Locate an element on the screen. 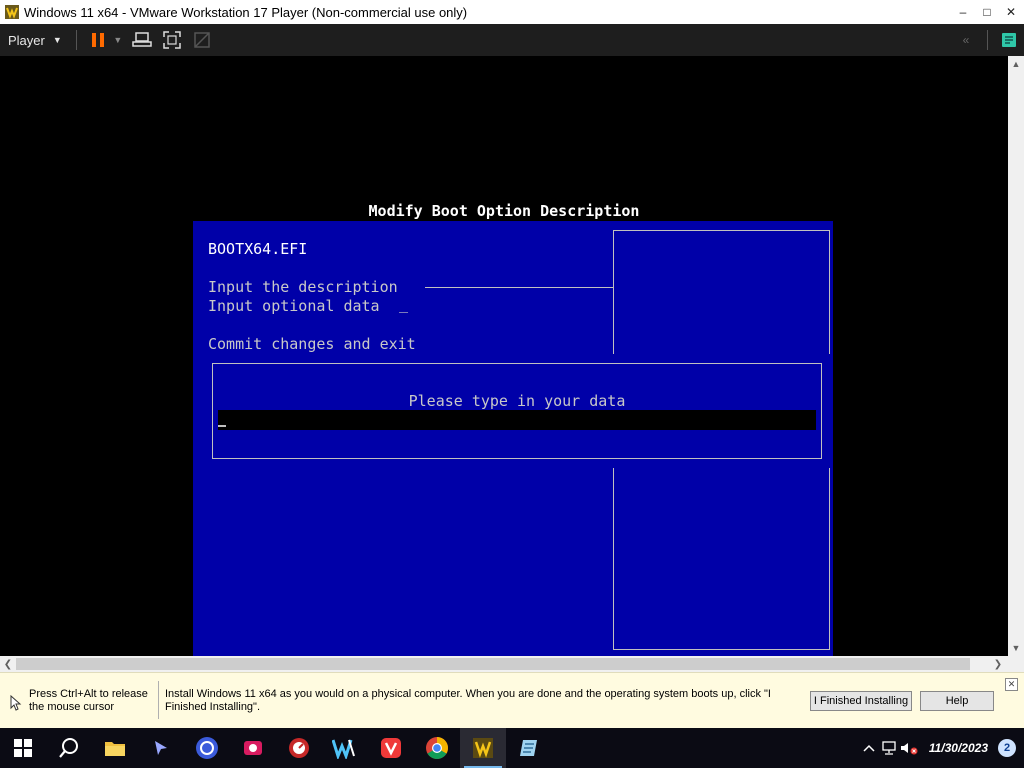  scroll-right-icon: ❯ is located at coordinates (998, 664).